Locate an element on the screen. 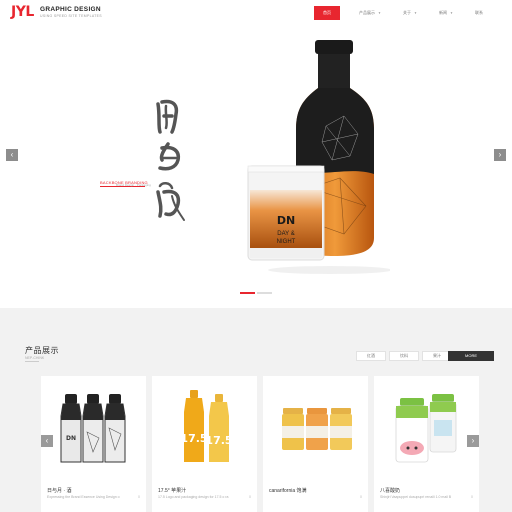 This screenshot has width=512, height=512. product-image: DN is located at coordinates (93, 428).